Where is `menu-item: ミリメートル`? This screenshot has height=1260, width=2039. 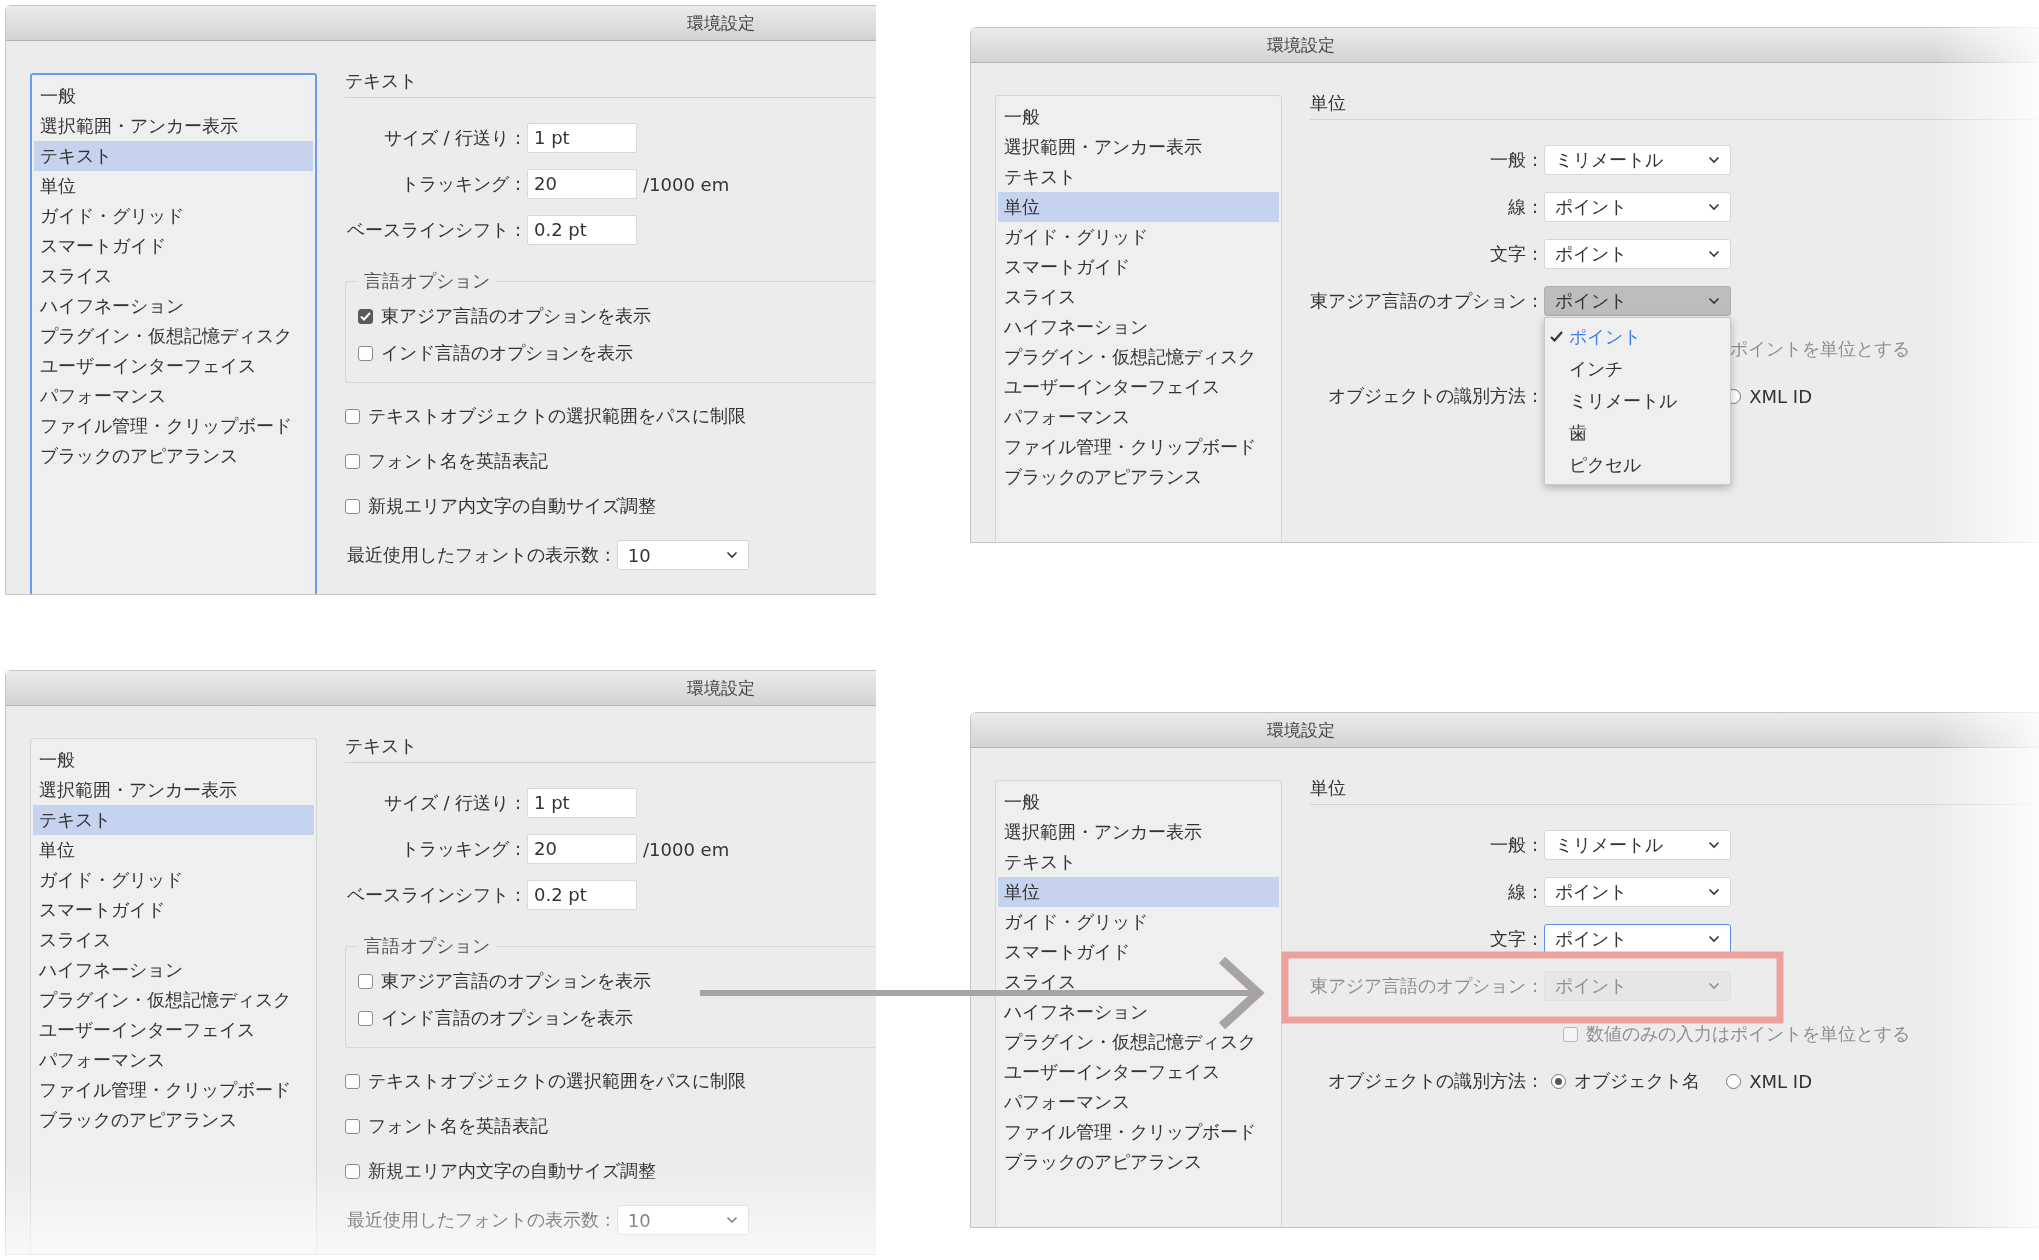 menu-item: ミリメートル is located at coordinates (1637, 401).